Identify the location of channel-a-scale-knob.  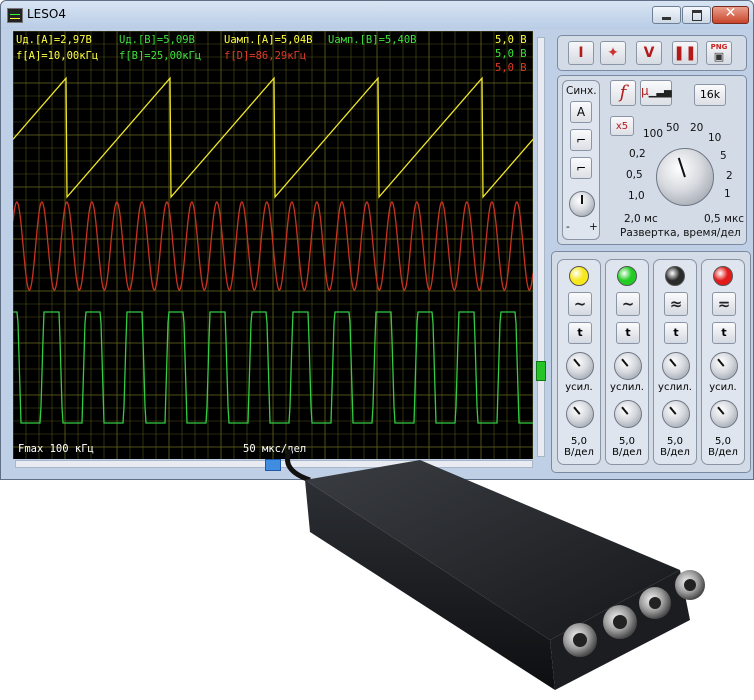
(580, 414).